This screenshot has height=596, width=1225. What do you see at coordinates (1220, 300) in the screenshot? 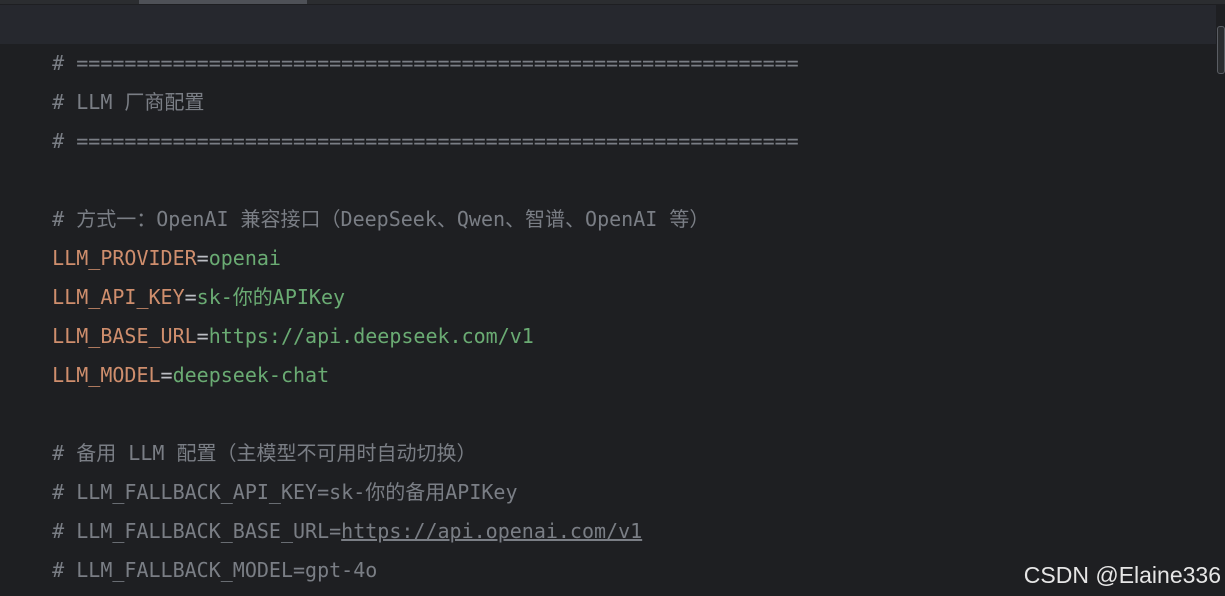
I see `vertical-scrollbar` at bounding box center [1220, 300].